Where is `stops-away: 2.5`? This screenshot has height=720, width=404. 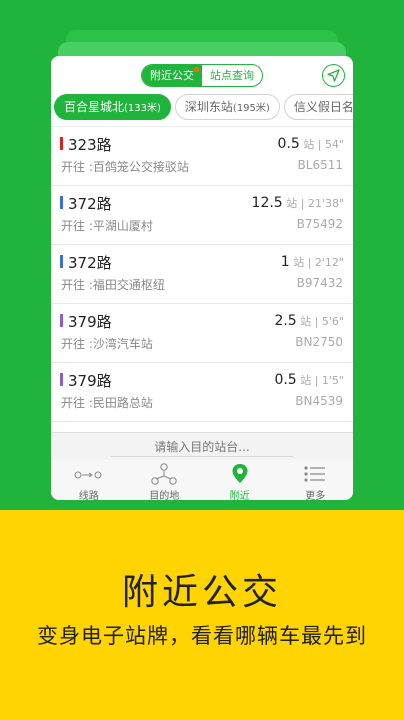 stops-away: 2.5 is located at coordinates (285, 321).